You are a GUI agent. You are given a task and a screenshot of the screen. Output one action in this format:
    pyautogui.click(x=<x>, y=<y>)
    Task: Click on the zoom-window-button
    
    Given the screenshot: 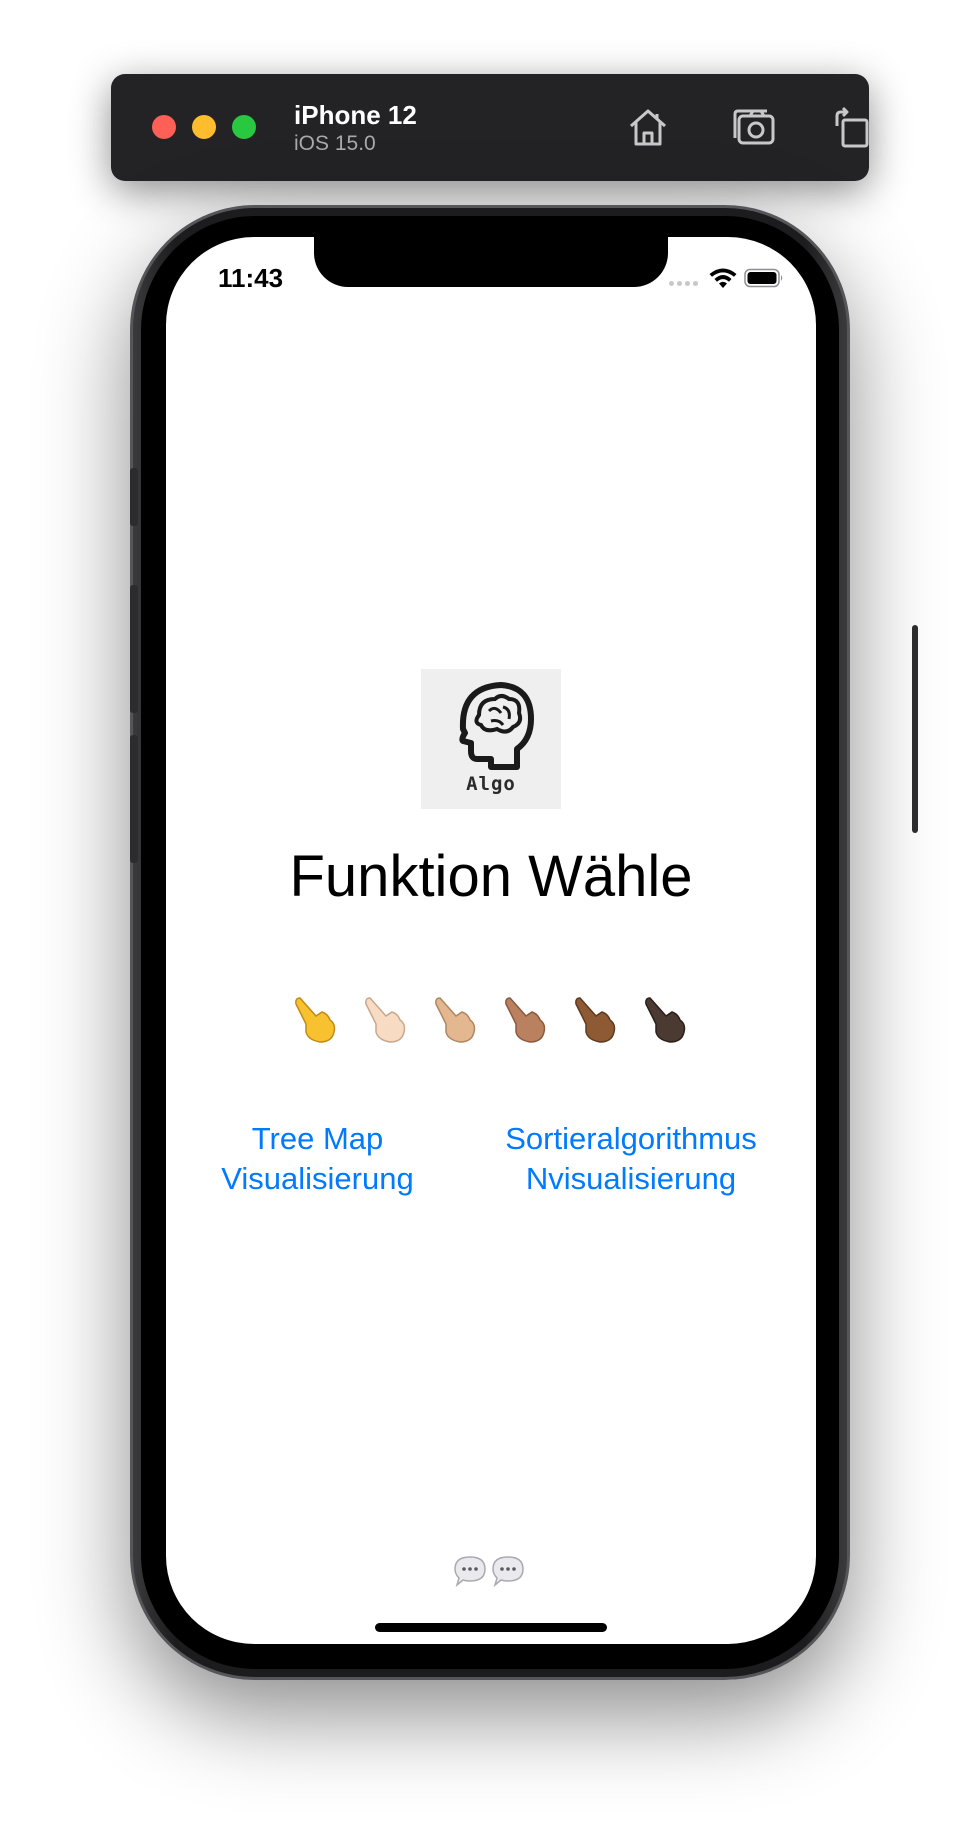 What is the action you would take?
    pyautogui.click(x=244, y=127)
    